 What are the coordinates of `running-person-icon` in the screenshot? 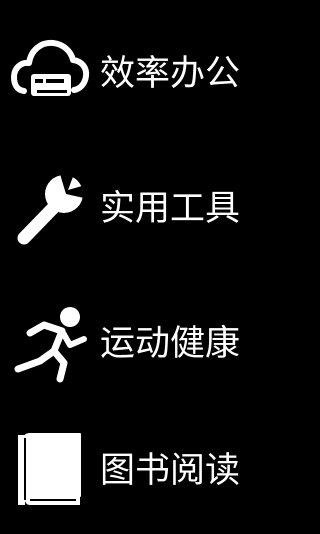 It's located at (50, 343).